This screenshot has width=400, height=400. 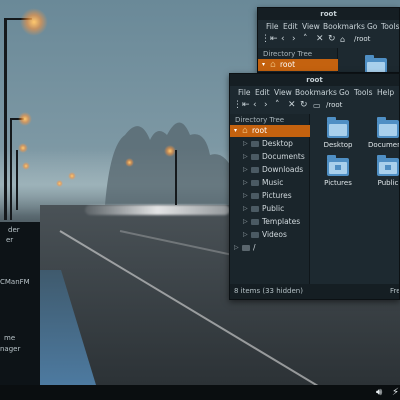 I want to click on tree-item-videos: ▷ Videos, so click(x=270, y=235).